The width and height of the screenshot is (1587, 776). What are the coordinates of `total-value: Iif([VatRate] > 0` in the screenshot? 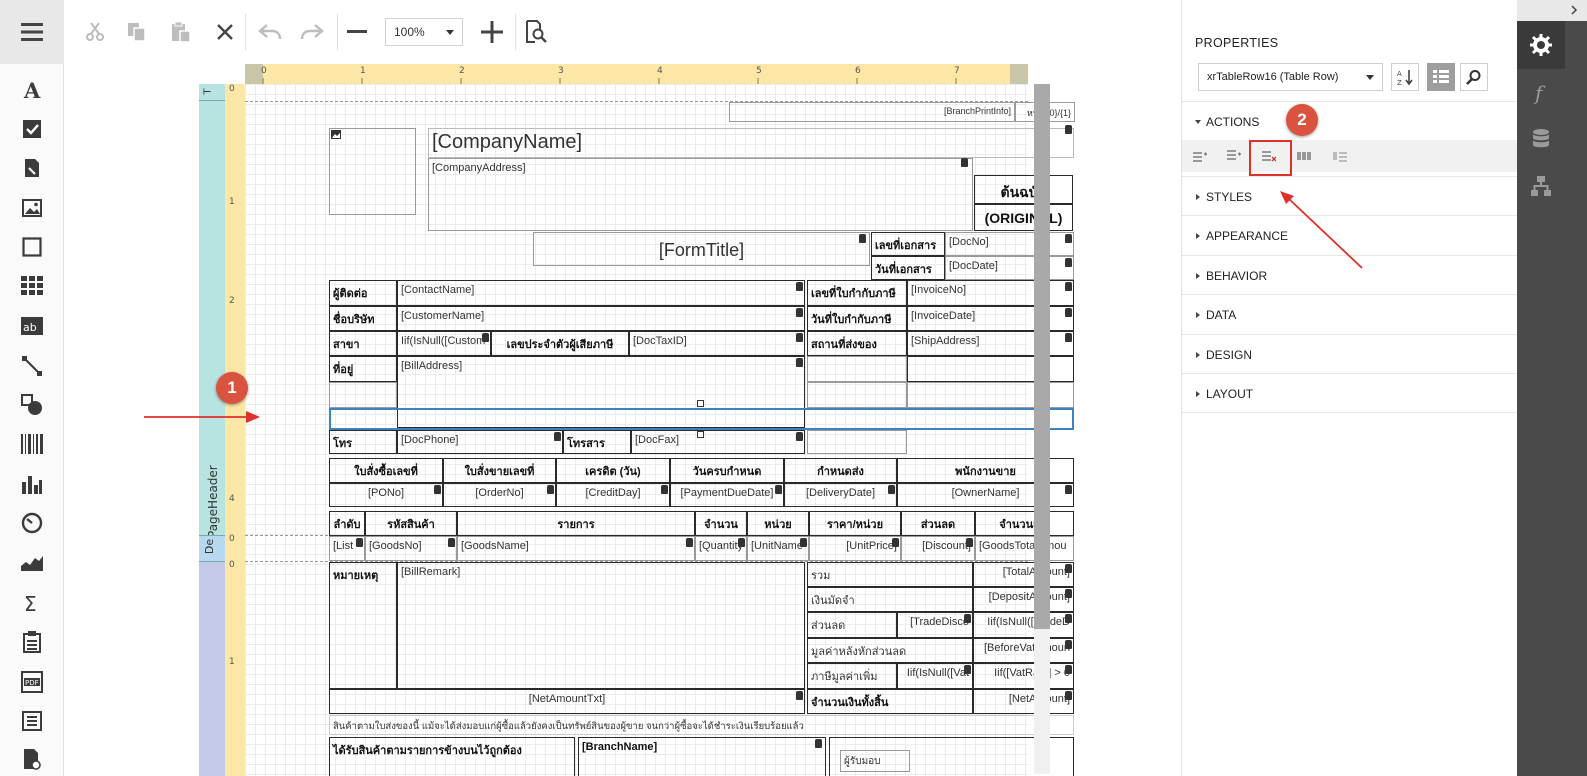 It's located at (1023, 676).